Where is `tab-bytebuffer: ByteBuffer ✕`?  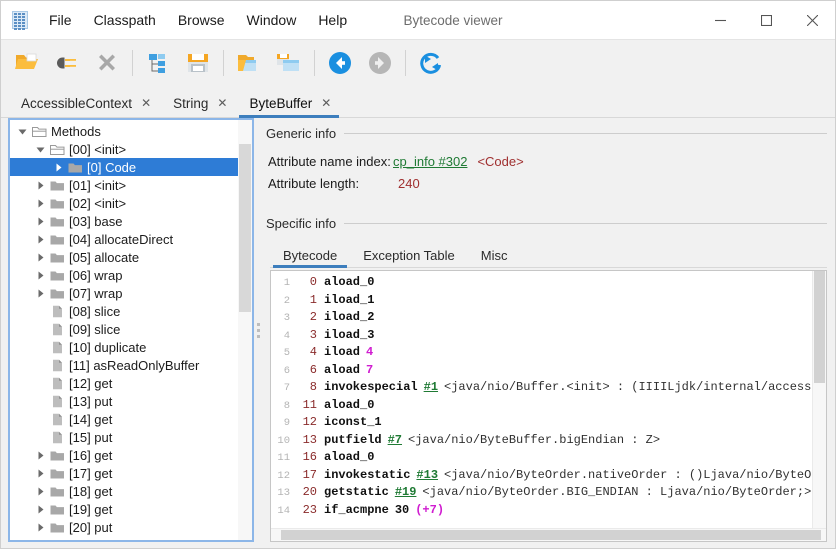
tab-bytebuffer: ByteBuffer ✕ is located at coordinates (289, 103).